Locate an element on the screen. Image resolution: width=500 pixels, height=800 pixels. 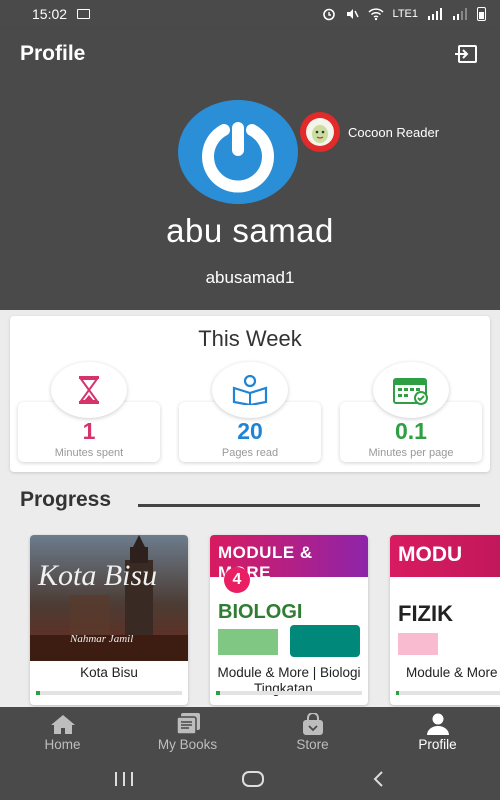
nav-home: Home is located at coordinates (62, 732).